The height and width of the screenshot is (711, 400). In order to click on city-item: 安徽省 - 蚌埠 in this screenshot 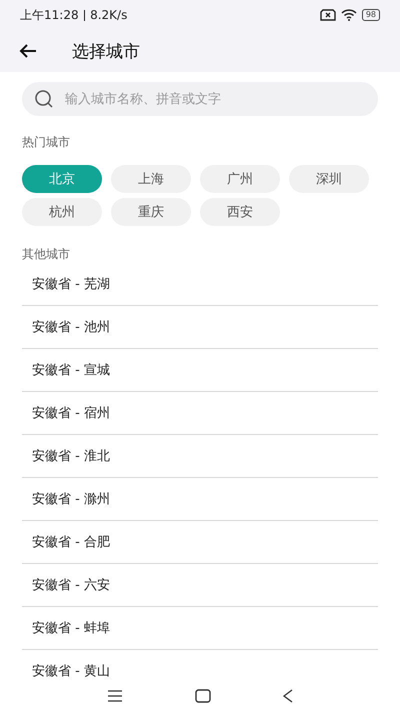, I will do `click(71, 628)`.